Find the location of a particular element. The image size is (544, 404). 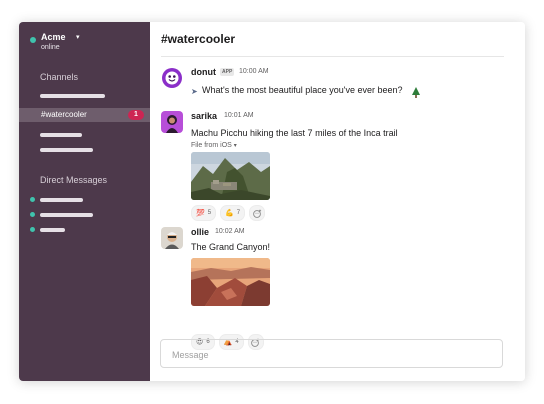

flexed-biceps-icon: 💪 is located at coordinates (229, 213).